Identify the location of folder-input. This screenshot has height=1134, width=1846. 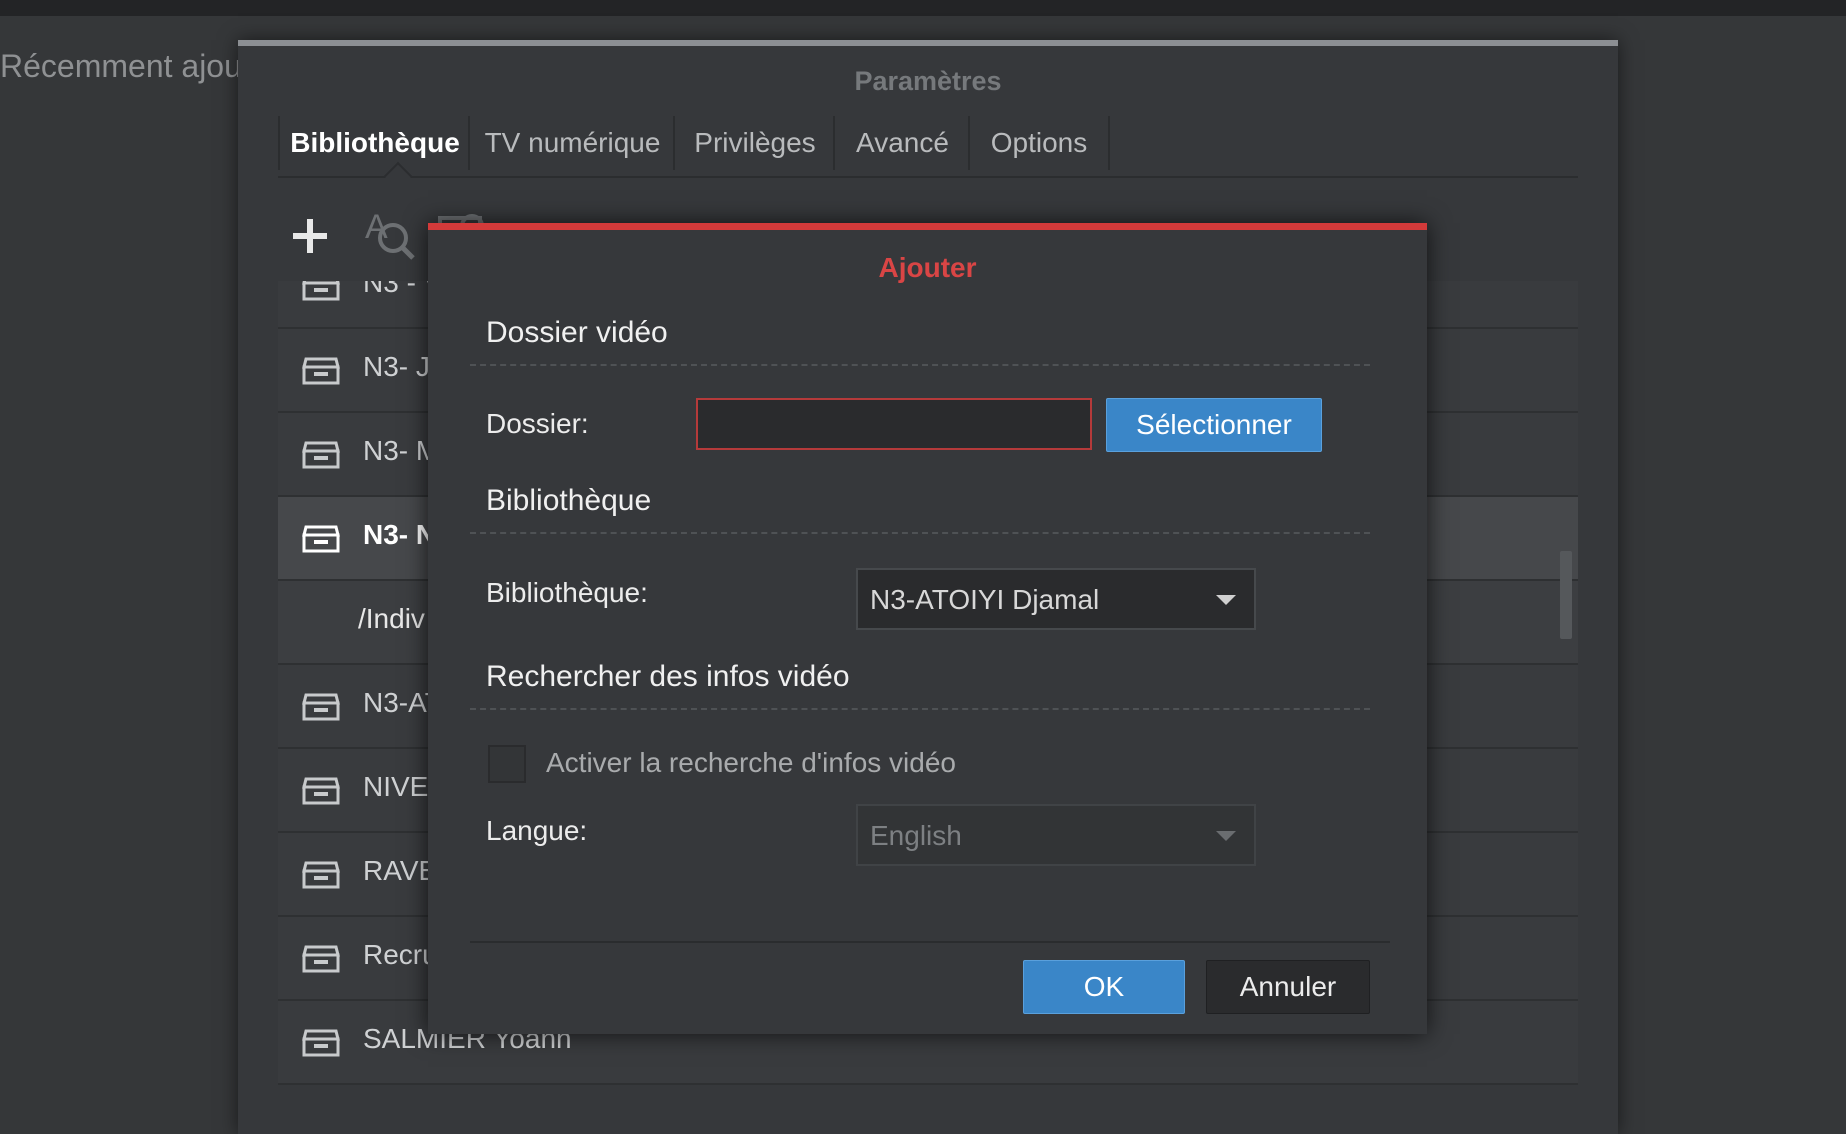
(894, 424).